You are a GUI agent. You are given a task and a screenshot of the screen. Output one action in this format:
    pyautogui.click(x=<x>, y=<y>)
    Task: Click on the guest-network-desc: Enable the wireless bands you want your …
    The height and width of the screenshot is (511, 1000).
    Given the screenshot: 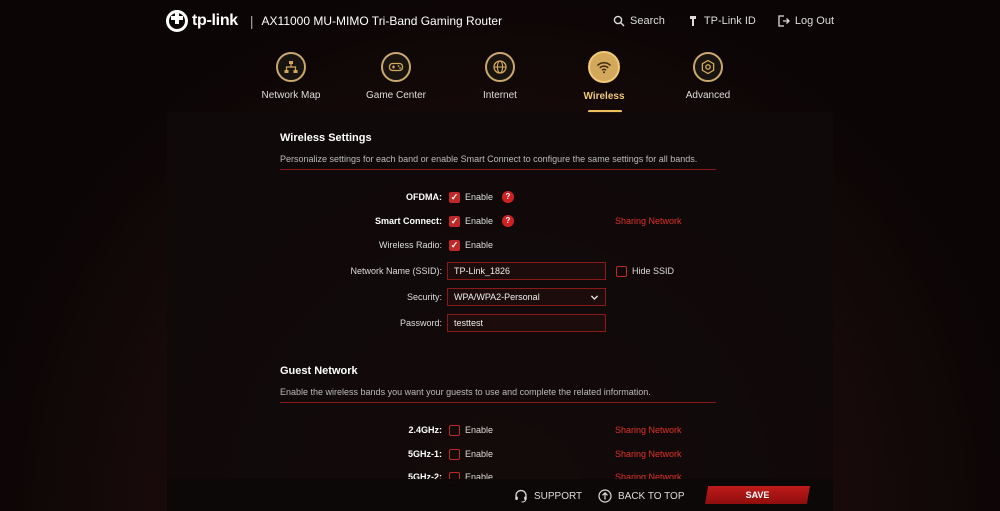 What is the action you would take?
    pyautogui.click(x=465, y=392)
    